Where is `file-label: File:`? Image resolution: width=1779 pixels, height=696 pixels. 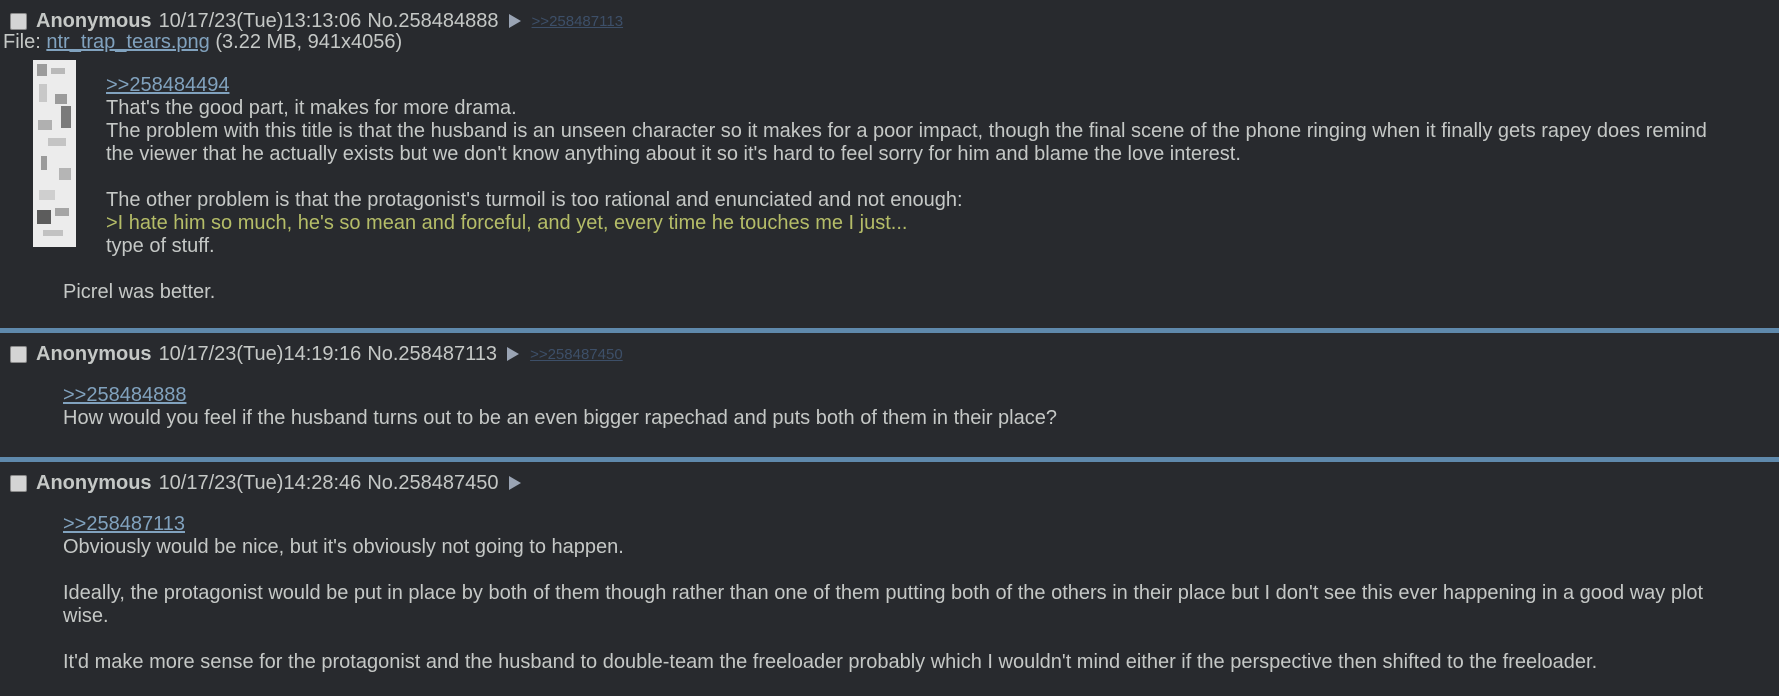 file-label: File: is located at coordinates (22, 42).